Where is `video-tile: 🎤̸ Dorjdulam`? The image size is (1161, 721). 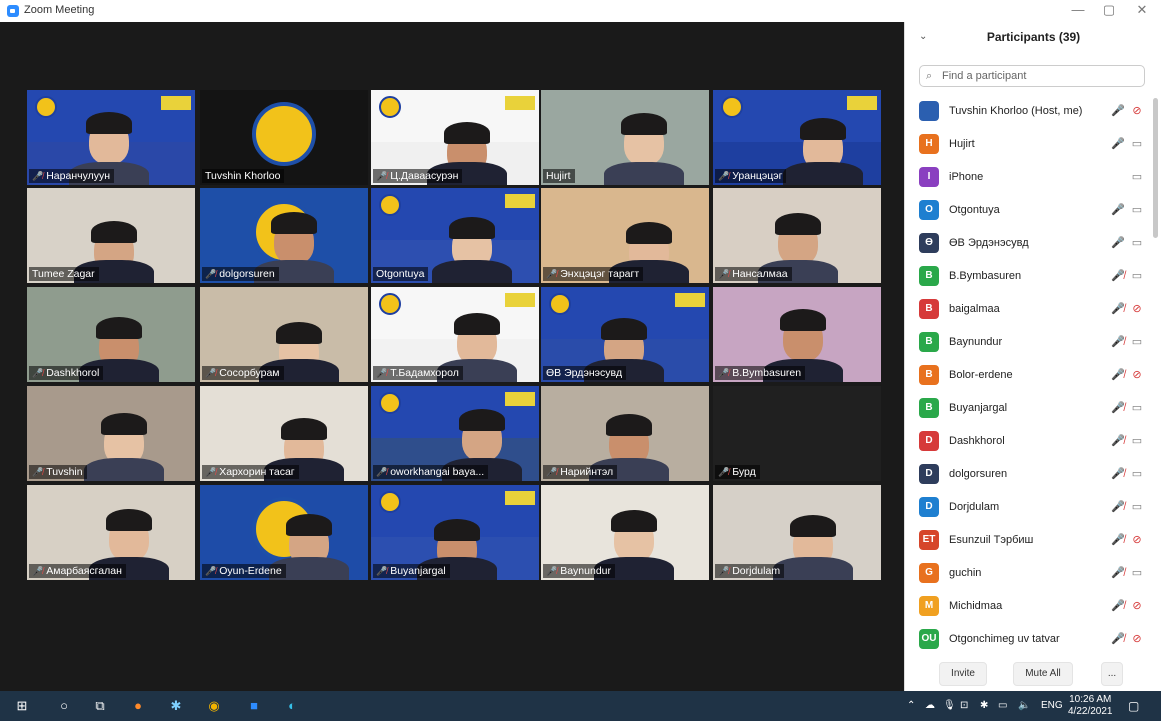 video-tile: 🎤̸ Dorjdulam is located at coordinates (797, 532).